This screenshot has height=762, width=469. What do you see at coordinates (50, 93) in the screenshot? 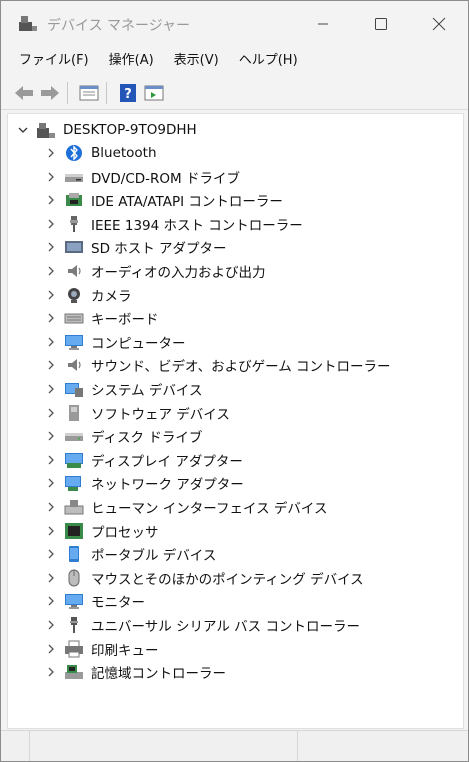
I see `forward-button` at bounding box center [50, 93].